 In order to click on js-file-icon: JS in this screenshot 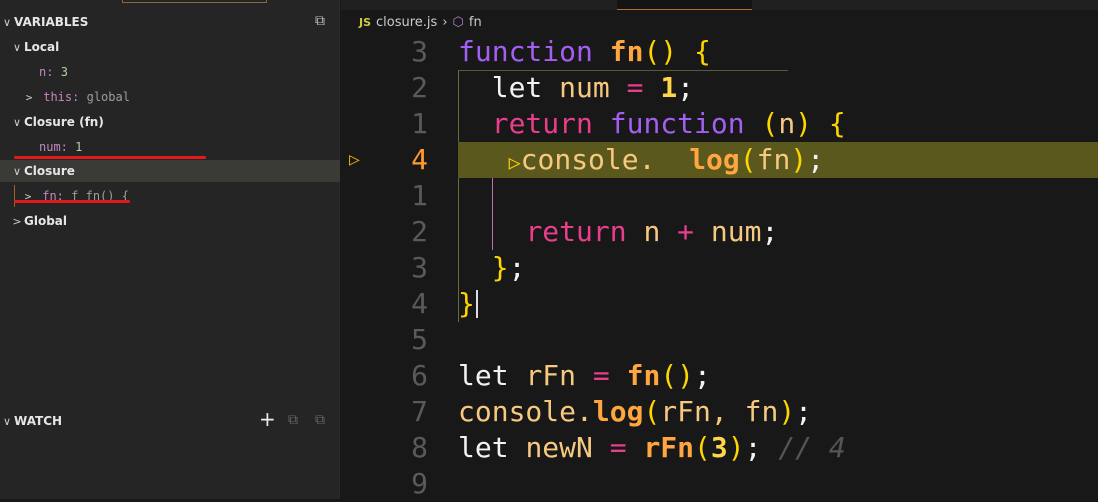, I will do `click(365, 22)`.